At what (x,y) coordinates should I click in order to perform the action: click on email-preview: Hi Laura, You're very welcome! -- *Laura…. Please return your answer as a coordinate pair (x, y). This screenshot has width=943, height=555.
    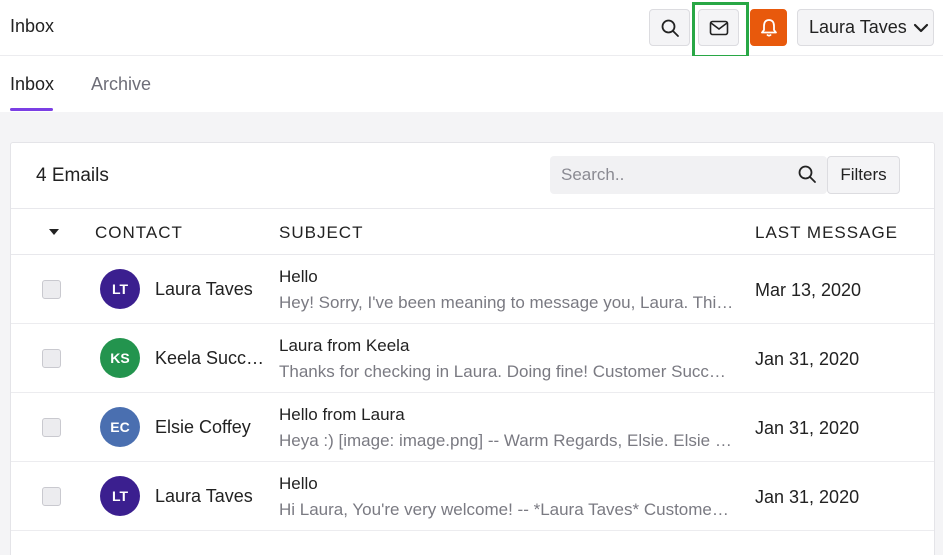
    Looking at the image, I should click on (504, 509).